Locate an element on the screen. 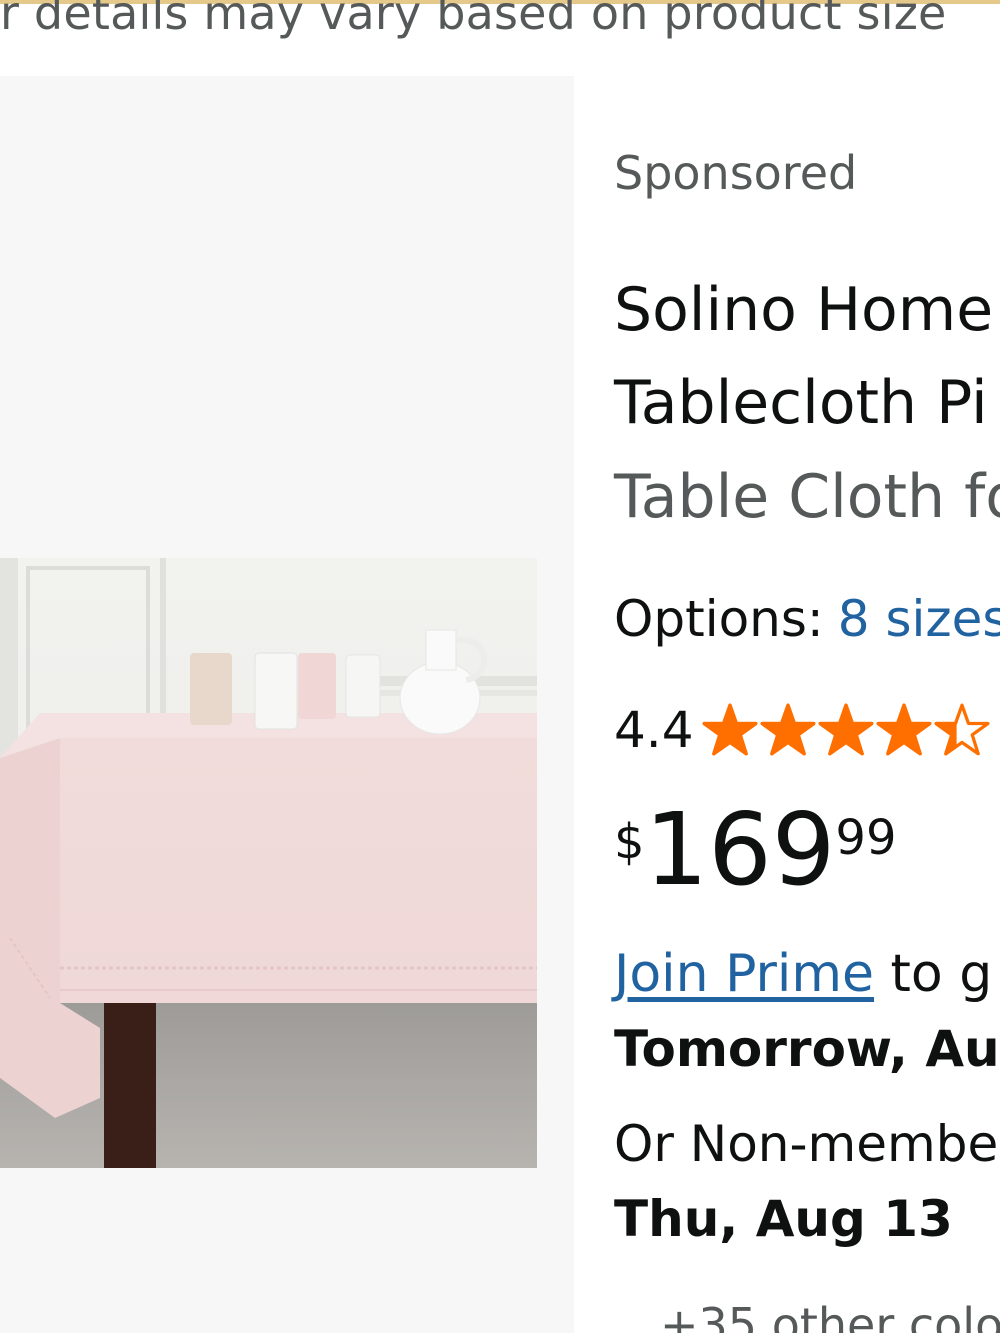  price: $16999 is located at coordinates (755, 850).